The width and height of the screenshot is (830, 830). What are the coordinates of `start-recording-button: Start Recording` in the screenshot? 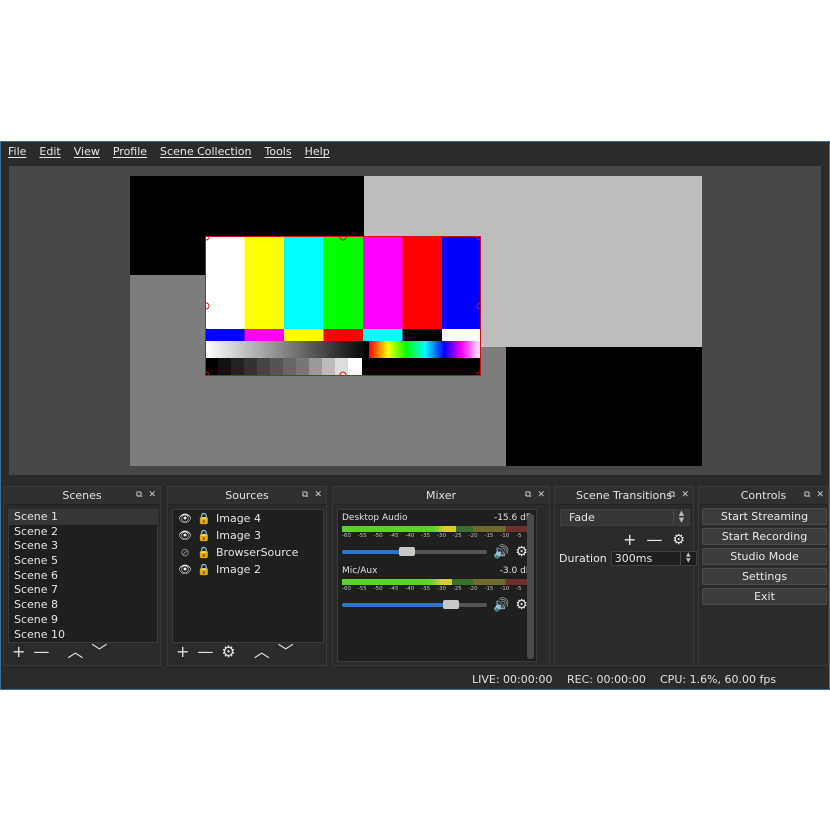 It's located at (764, 536).